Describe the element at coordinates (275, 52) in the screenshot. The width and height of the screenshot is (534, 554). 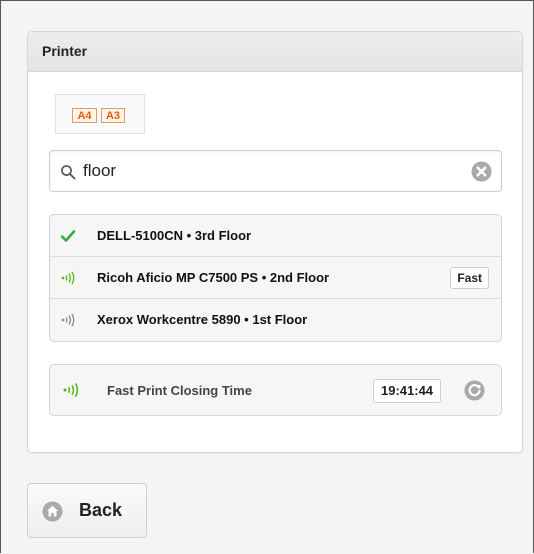
I see `panel-title: Printer` at that location.